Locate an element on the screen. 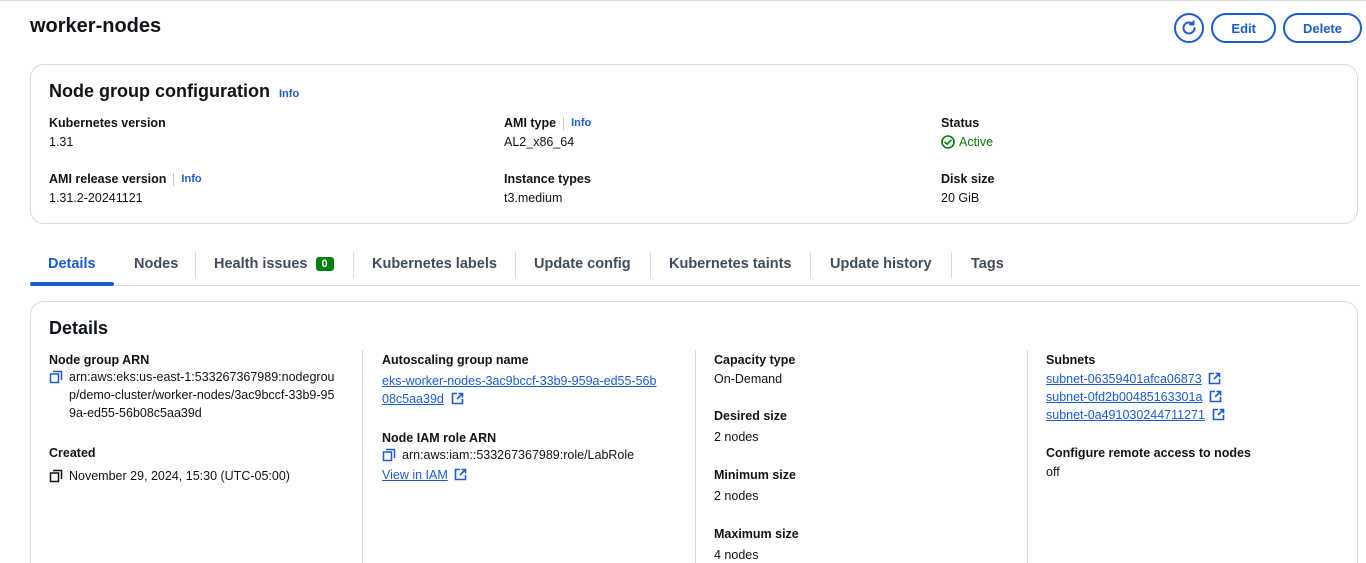  created-row: November 29, 2024, 15:30 (UTC-05:00) is located at coordinates (199, 476).